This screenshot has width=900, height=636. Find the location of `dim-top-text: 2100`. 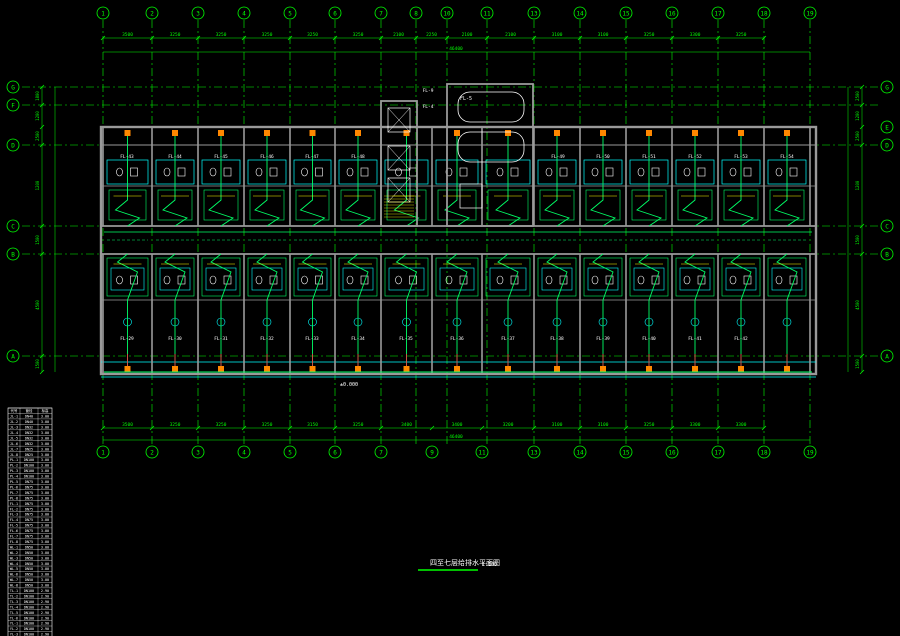

dim-top-text: 2100 is located at coordinates (510, 35).